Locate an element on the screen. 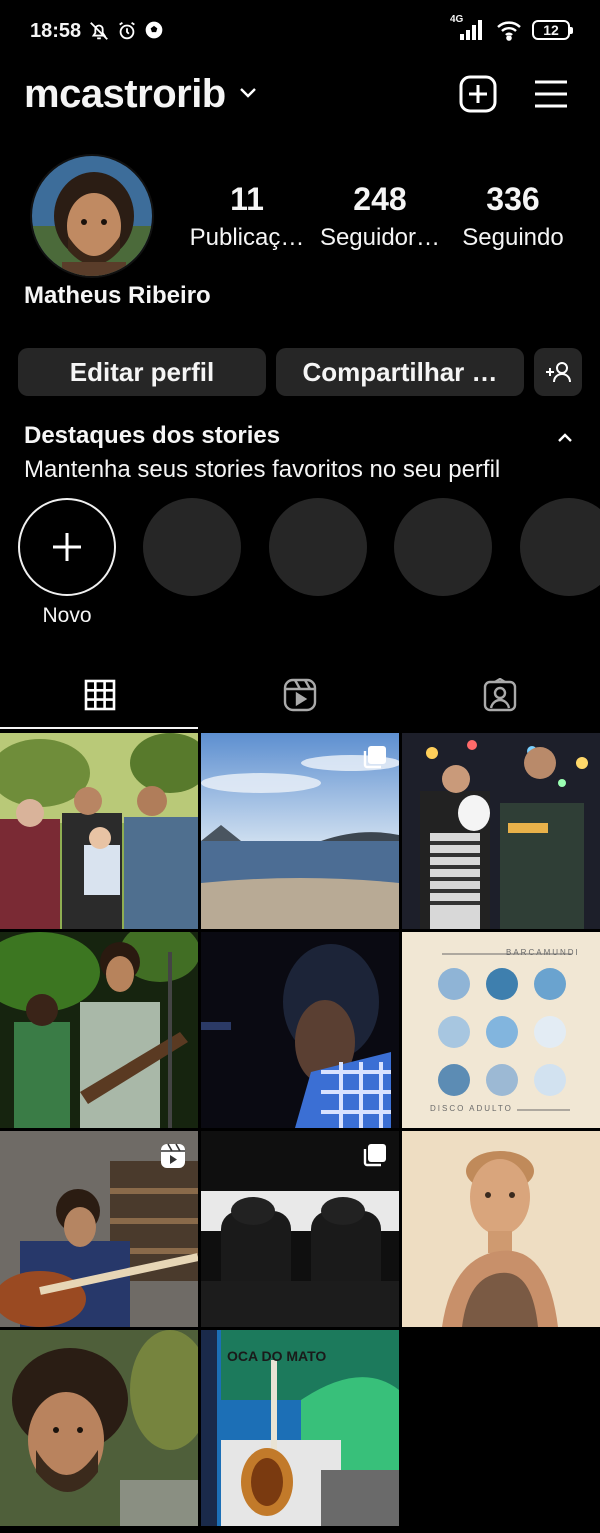 The height and width of the screenshot is (1533, 600). chevron-down-icon is located at coordinates (248, 92).